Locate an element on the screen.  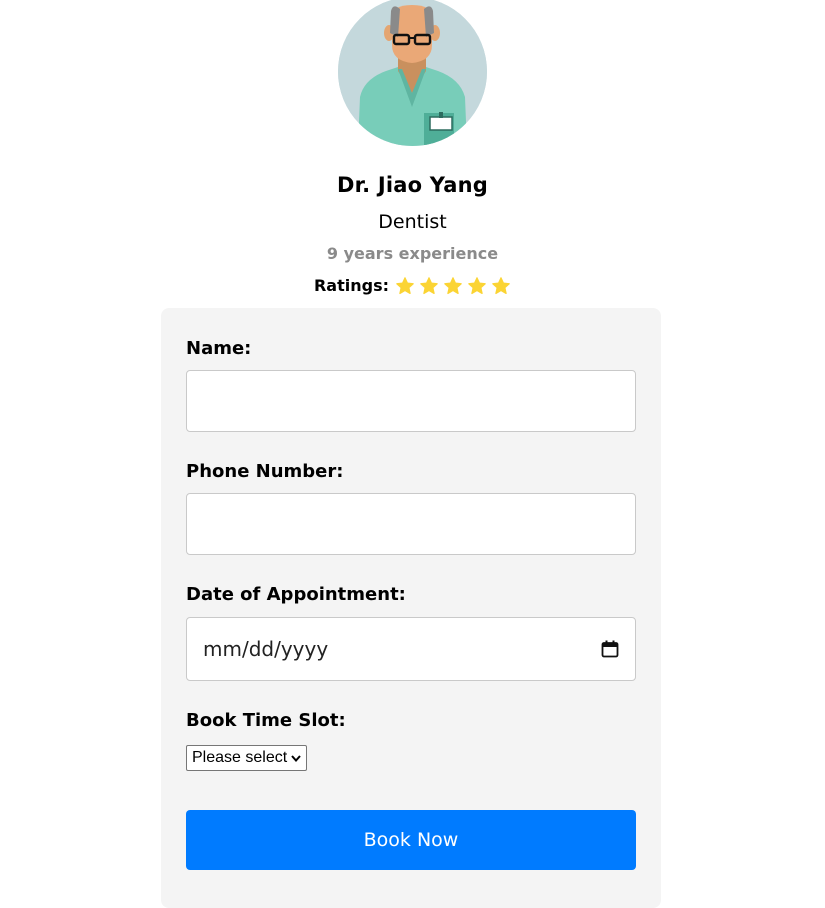
name-input is located at coordinates (411, 401).